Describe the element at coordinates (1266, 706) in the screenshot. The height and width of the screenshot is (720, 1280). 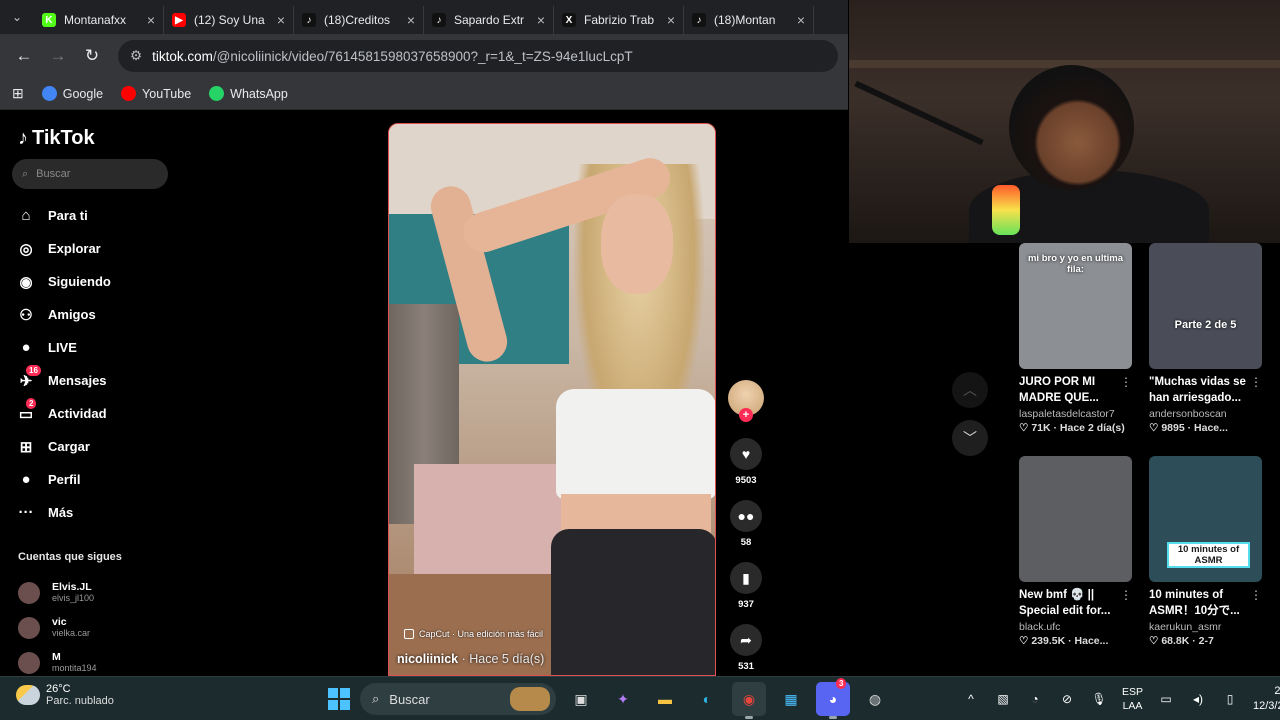
I see `clock-date: 12/3/2026` at that location.